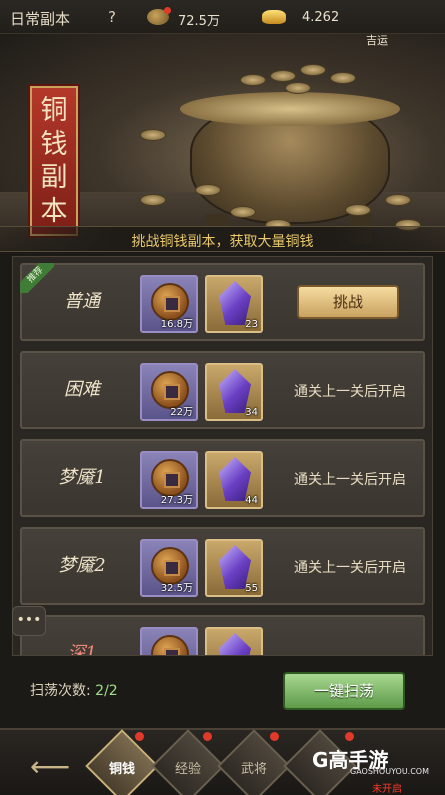  Describe the element at coordinates (82, 565) in the screenshot. I see `level-name: 梦魇2` at that location.